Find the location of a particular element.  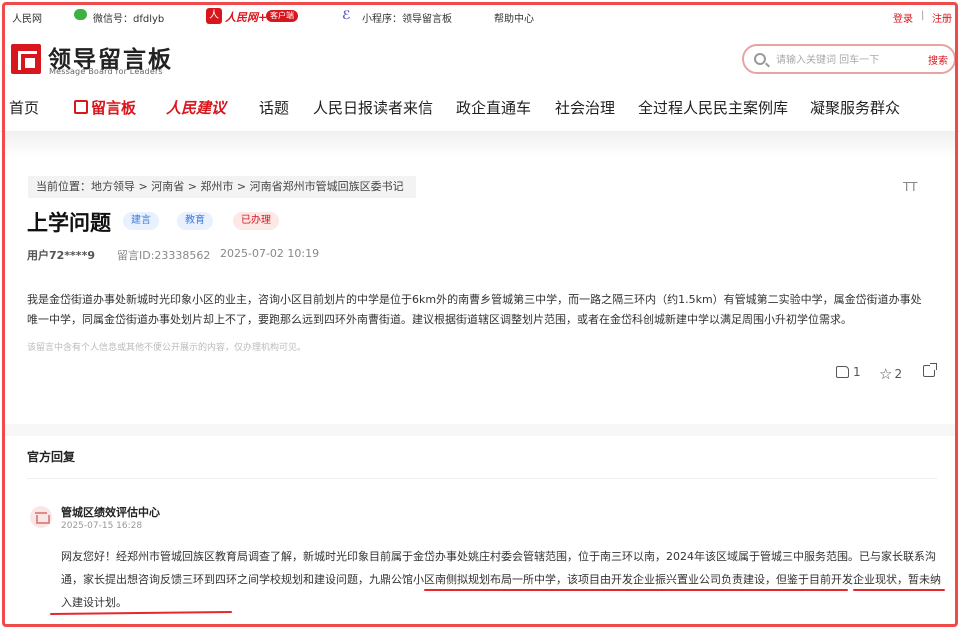

tag-suggestion: 建言 is located at coordinates (141, 221).